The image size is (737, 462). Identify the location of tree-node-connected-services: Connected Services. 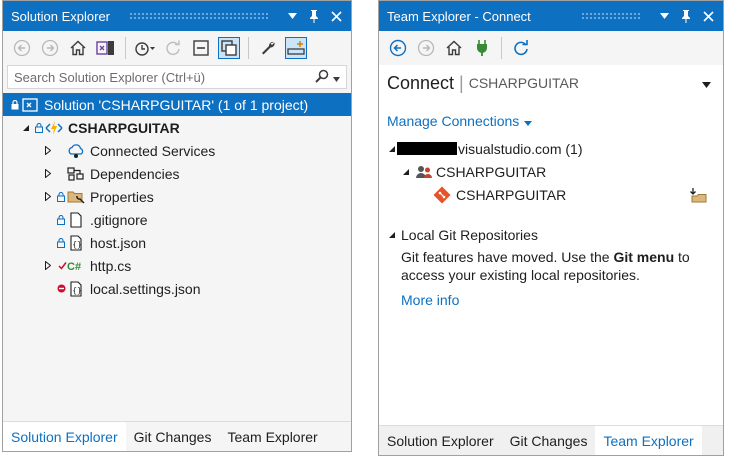
(177, 150).